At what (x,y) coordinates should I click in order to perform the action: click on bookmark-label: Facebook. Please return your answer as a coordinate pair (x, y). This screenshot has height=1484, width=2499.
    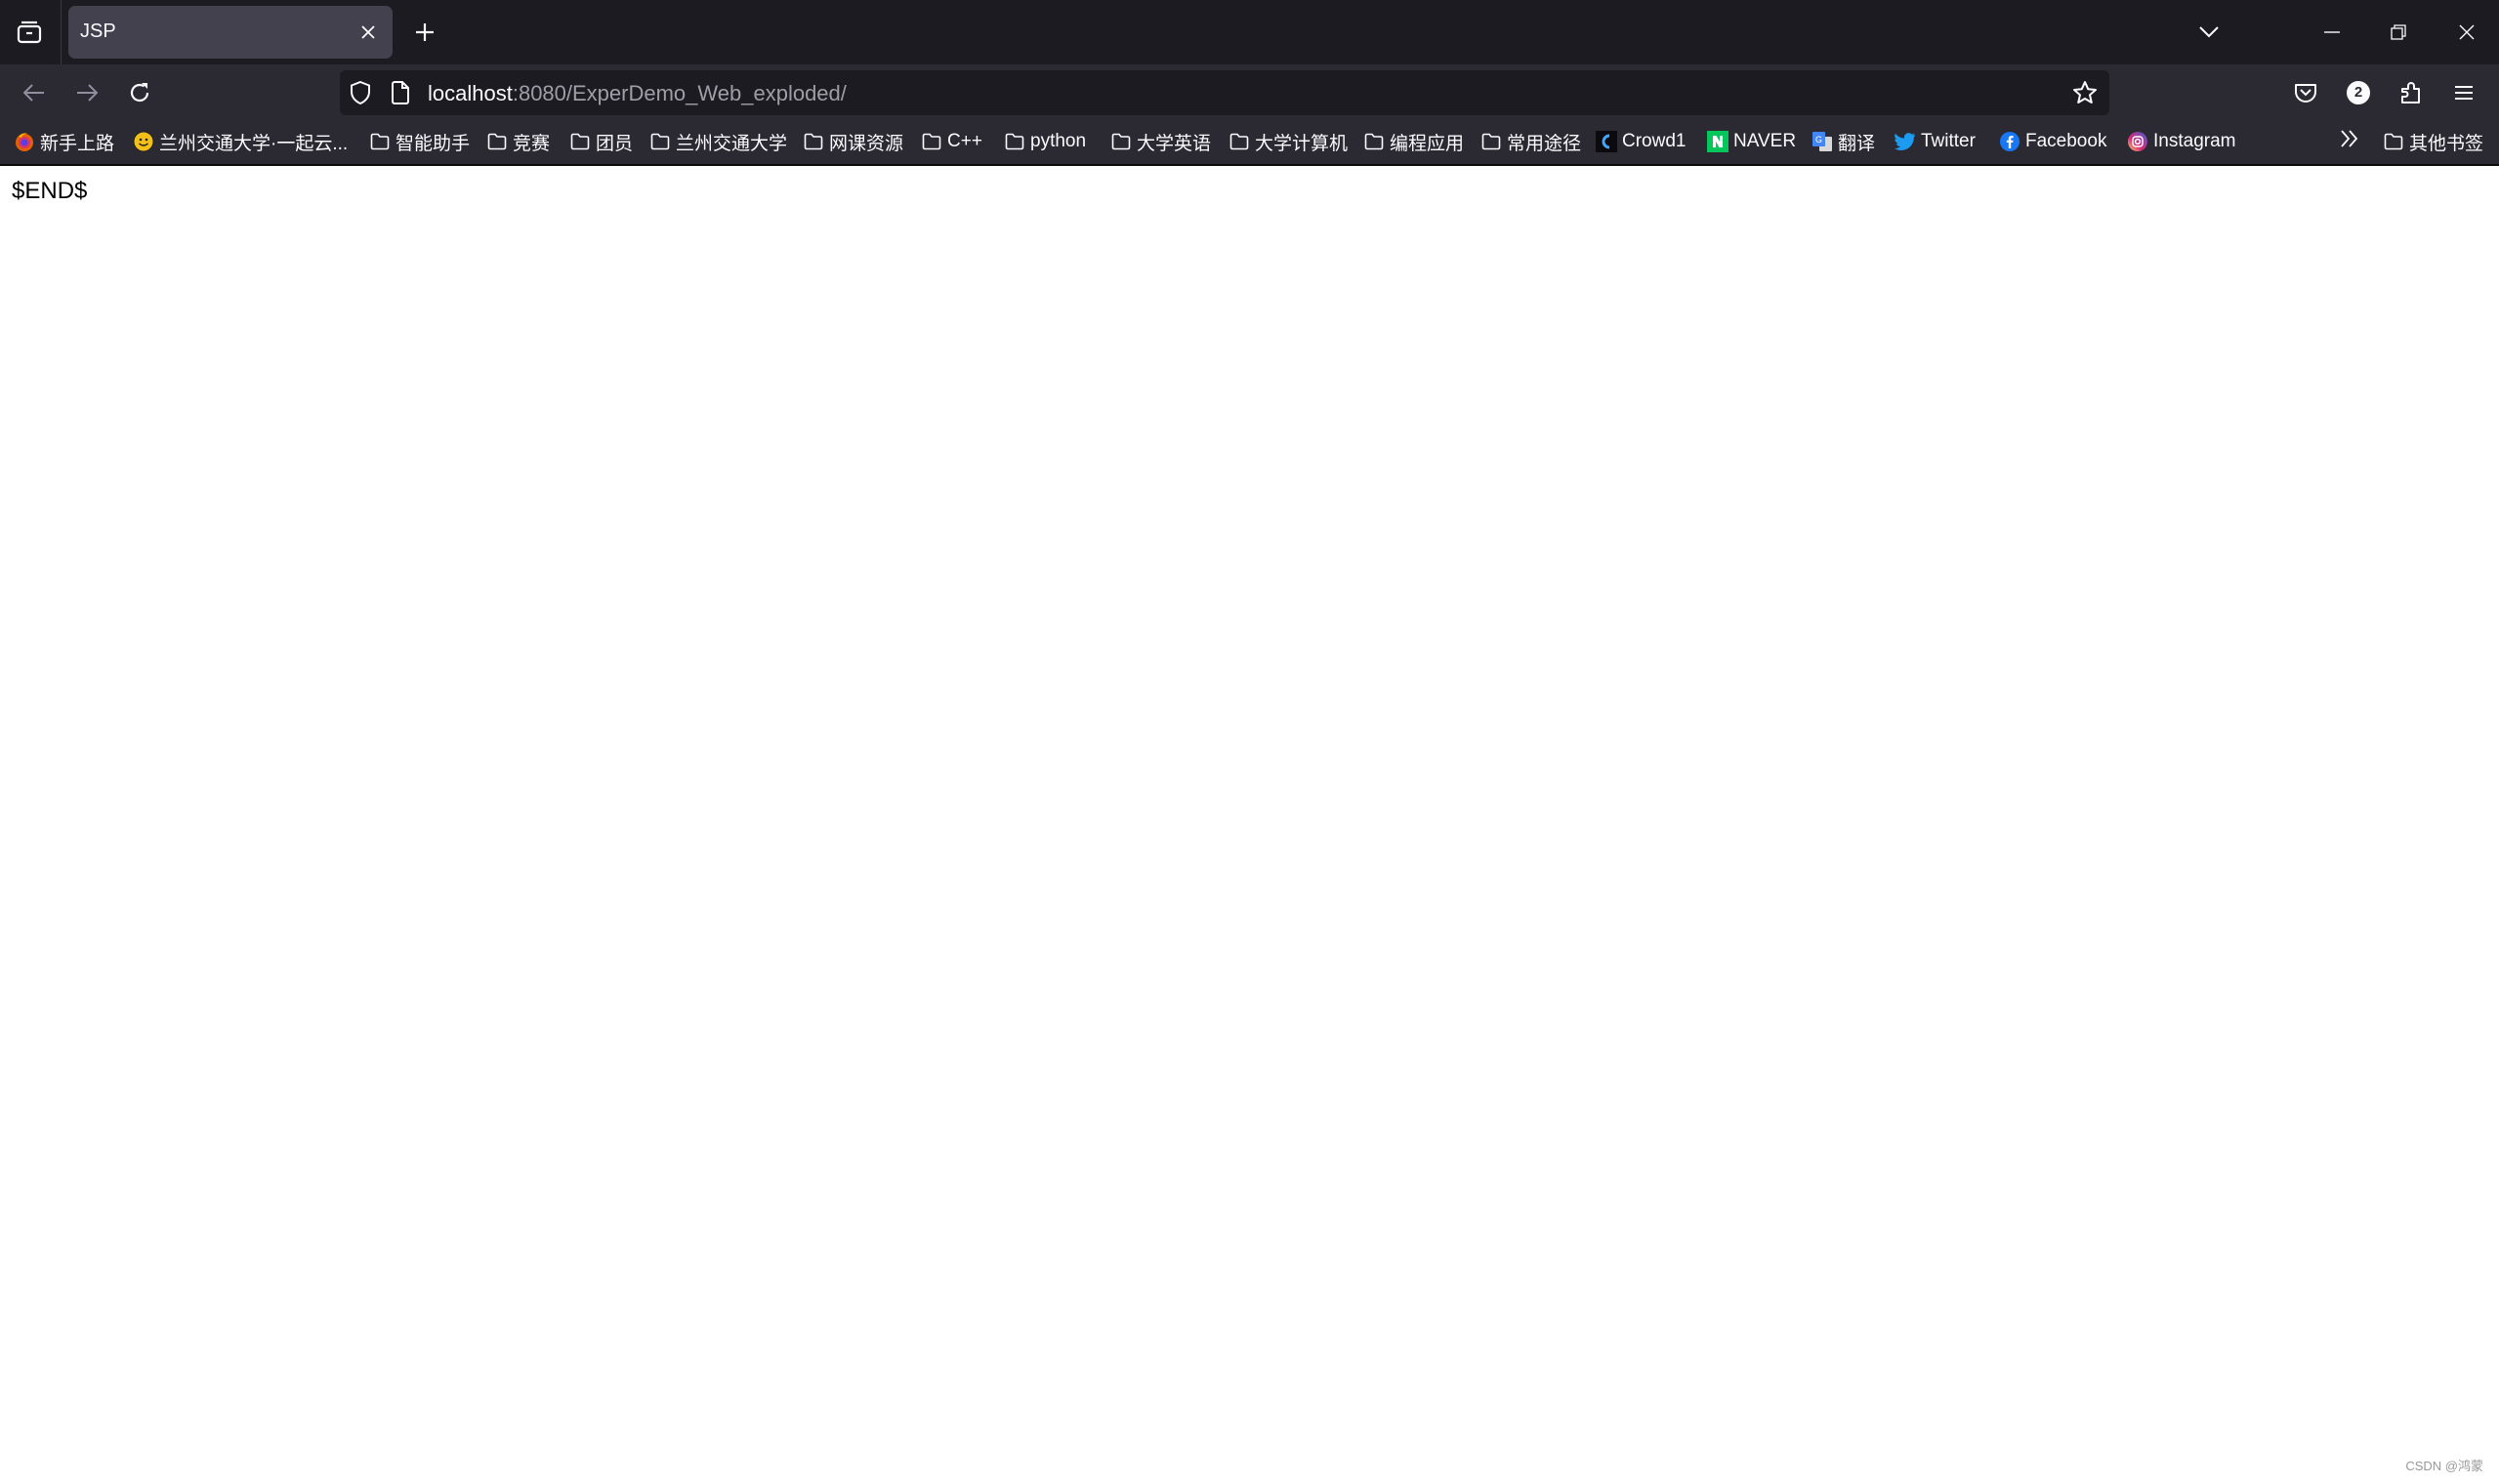
    Looking at the image, I should click on (2066, 141).